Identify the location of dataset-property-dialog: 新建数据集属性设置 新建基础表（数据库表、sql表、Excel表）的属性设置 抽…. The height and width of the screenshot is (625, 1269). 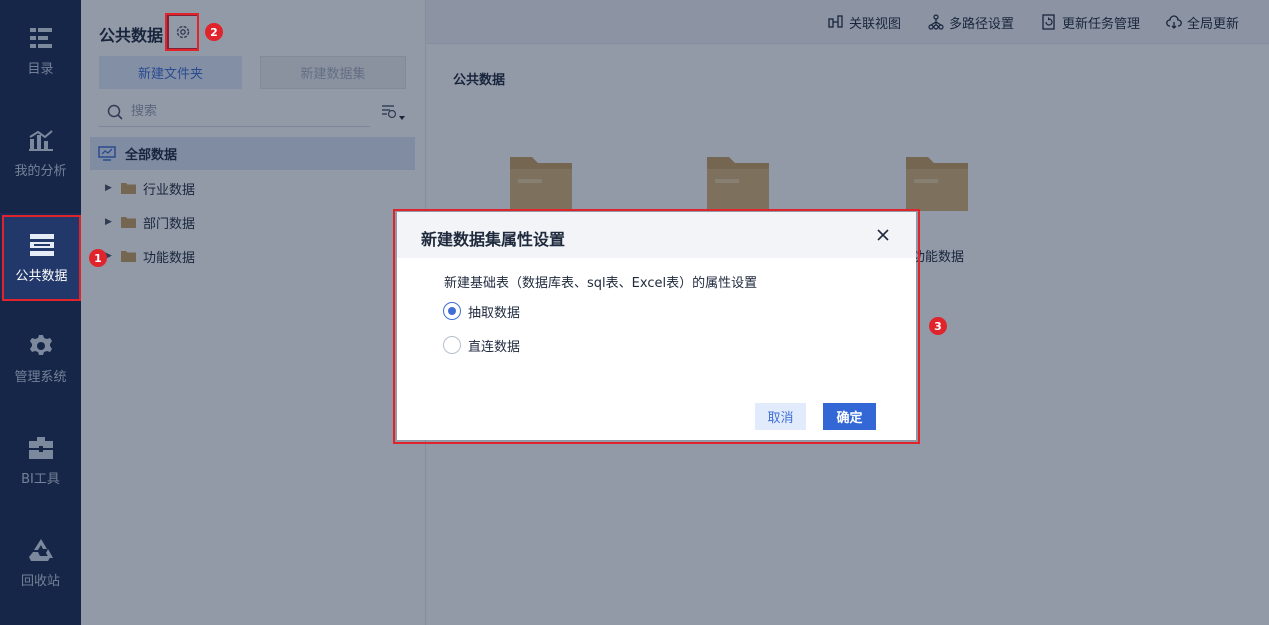
(656, 326).